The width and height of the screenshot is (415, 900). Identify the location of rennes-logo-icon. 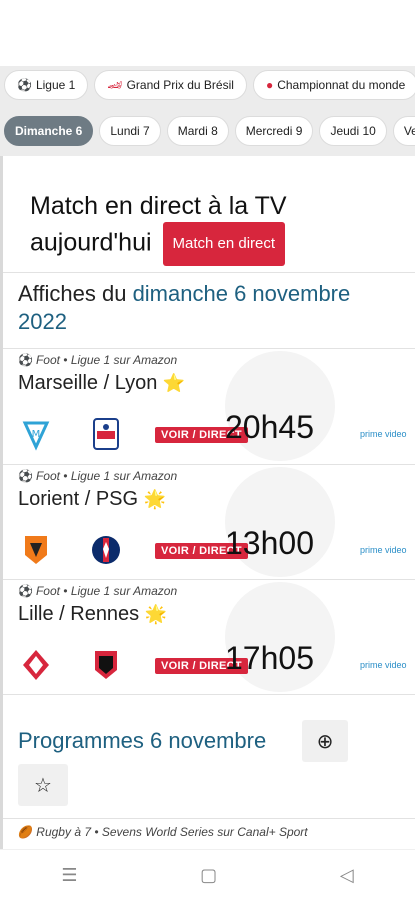
(106, 665).